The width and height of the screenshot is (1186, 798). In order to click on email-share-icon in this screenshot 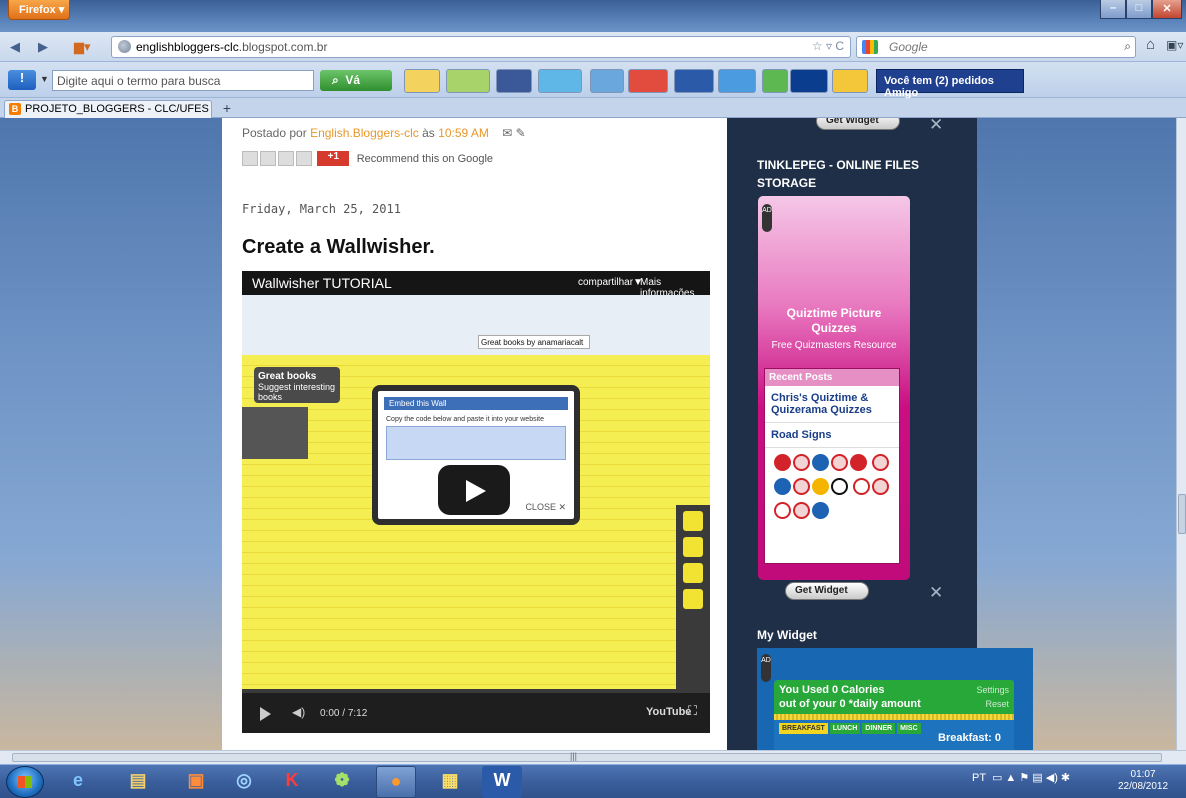, I will do `click(250, 159)`.